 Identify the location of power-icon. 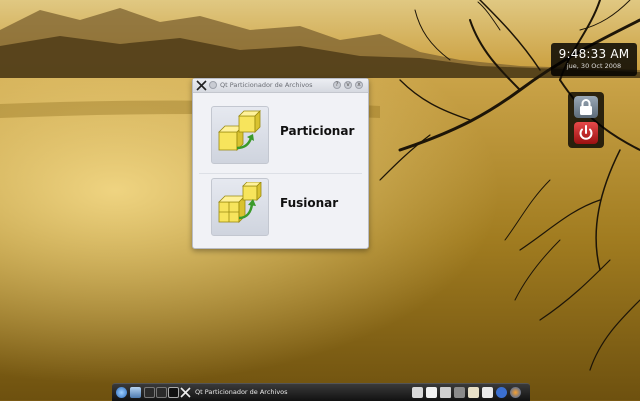
(586, 132).